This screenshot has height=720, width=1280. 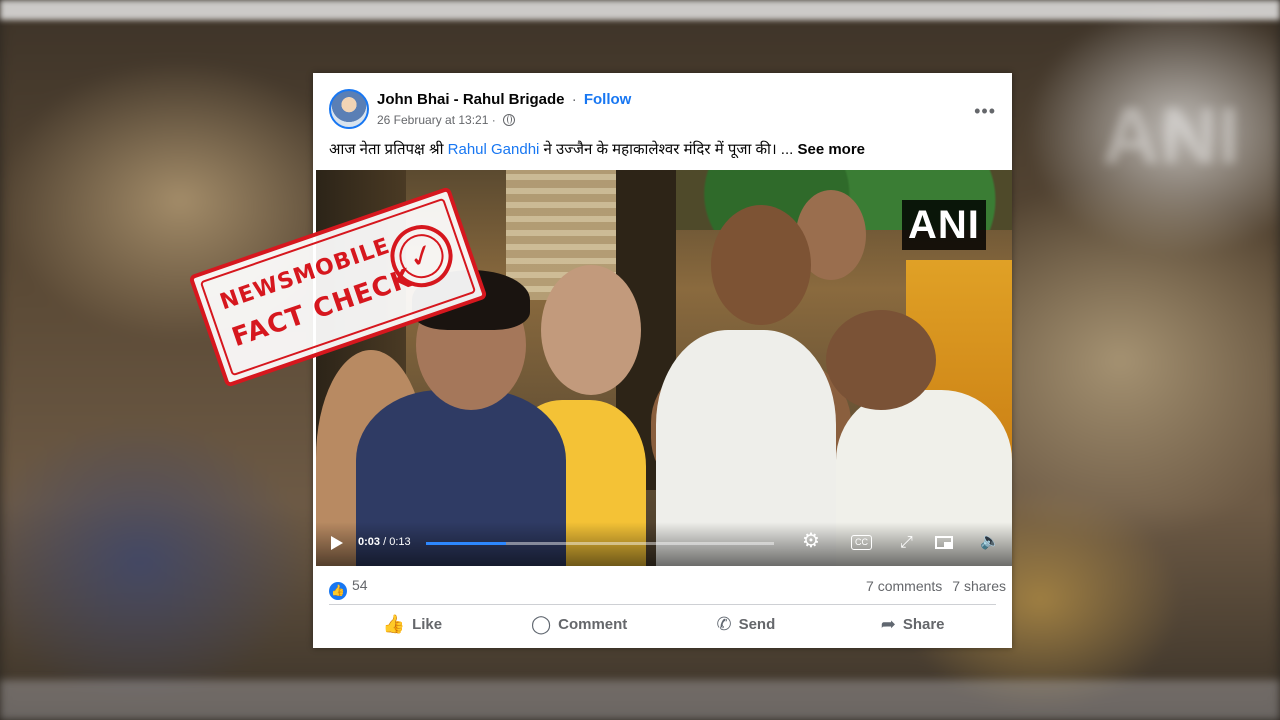 I want to click on video-time: 0:03 / 0:13, so click(x=384, y=542).